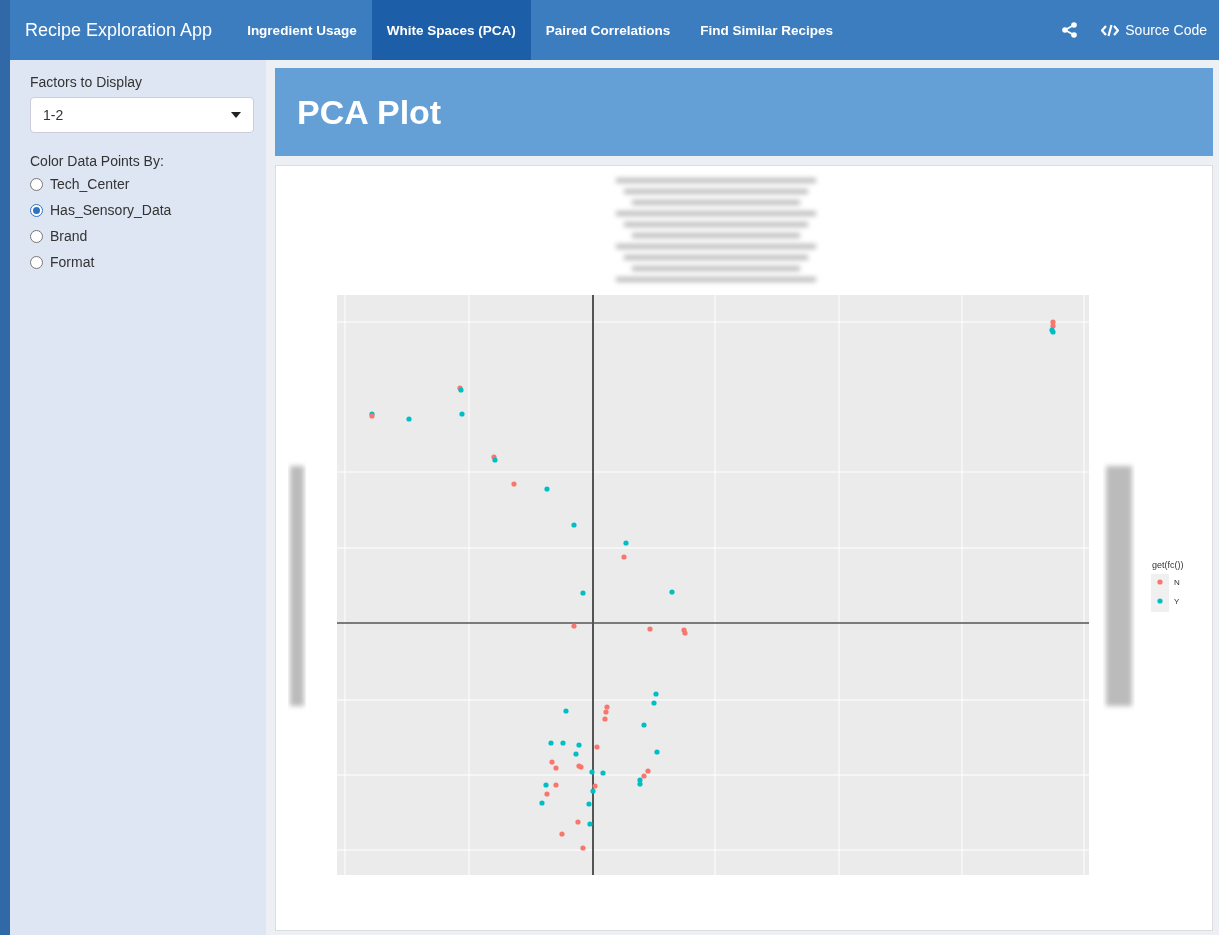  I want to click on legend-label: Y, so click(1177, 601).